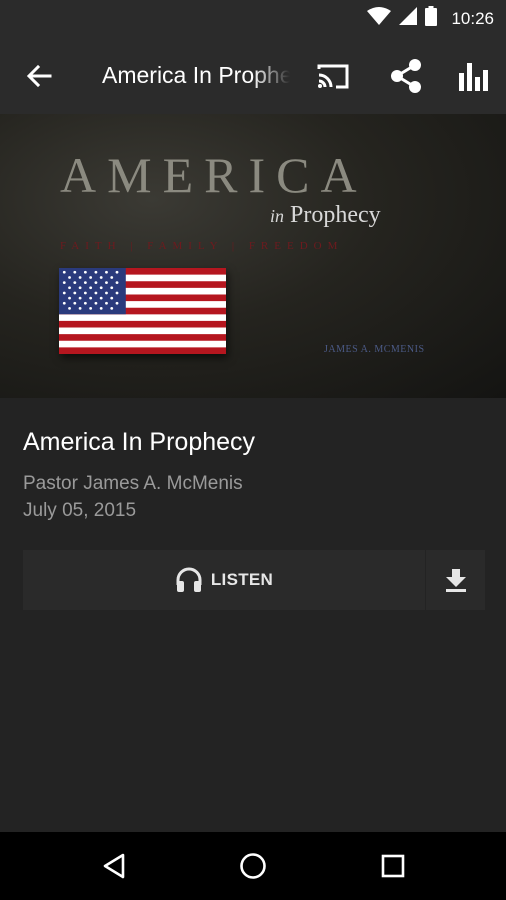 The image size is (506, 900). Describe the element at coordinates (80, 510) in the screenshot. I see `sermon-date: July 05, 2015` at that location.